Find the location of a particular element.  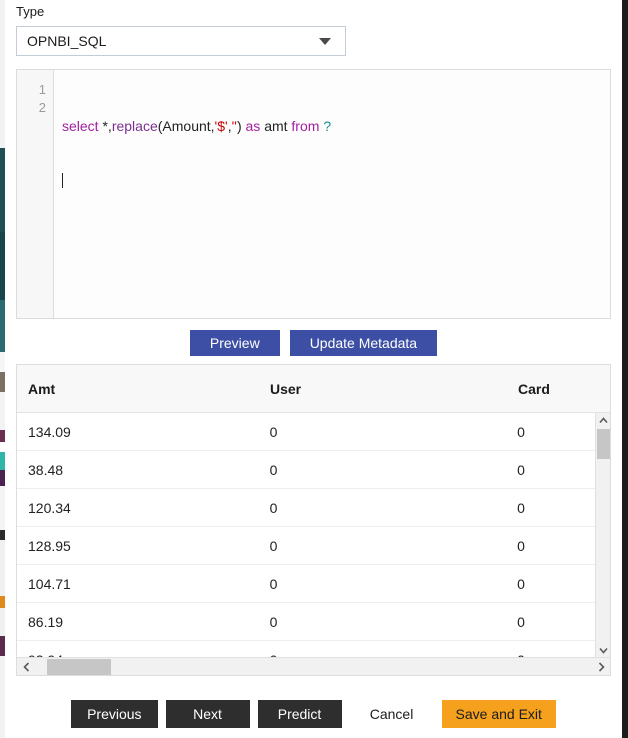

sql-token: ? is located at coordinates (327, 126).